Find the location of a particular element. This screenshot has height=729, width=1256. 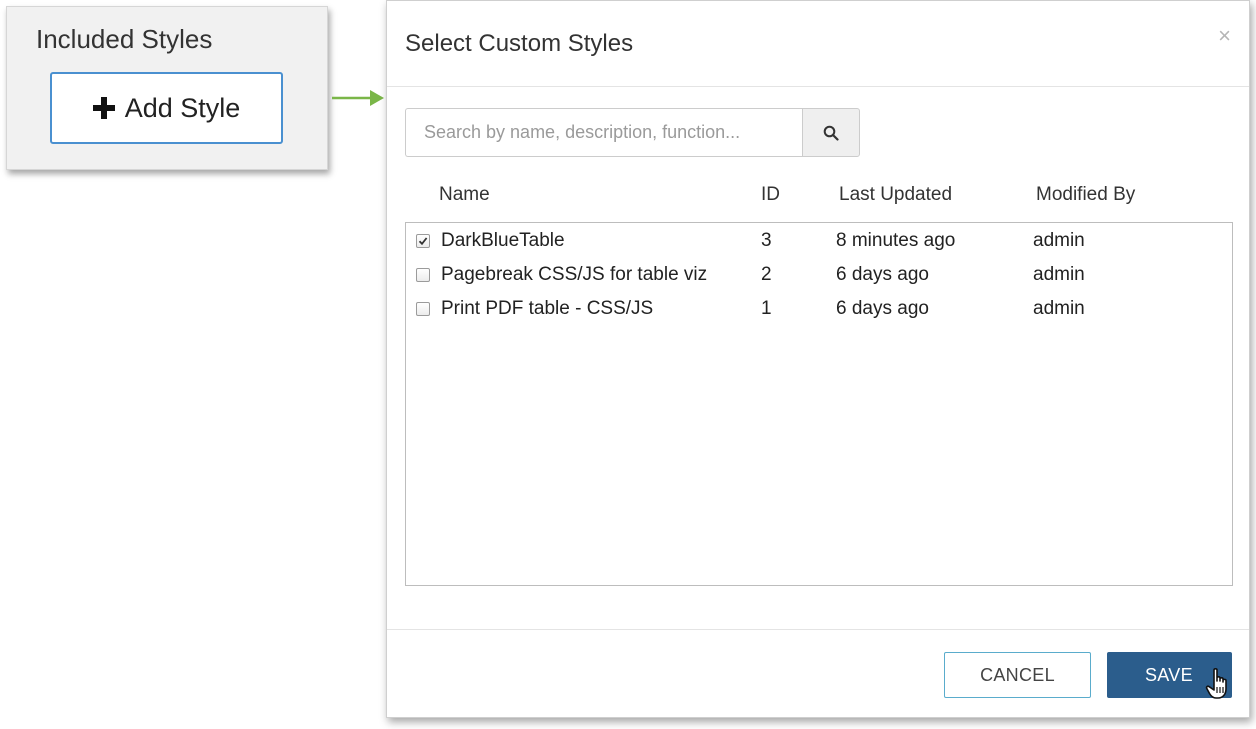

list-item: DarkBlueTable 3 8 minutes ago admin is located at coordinates (819, 241).